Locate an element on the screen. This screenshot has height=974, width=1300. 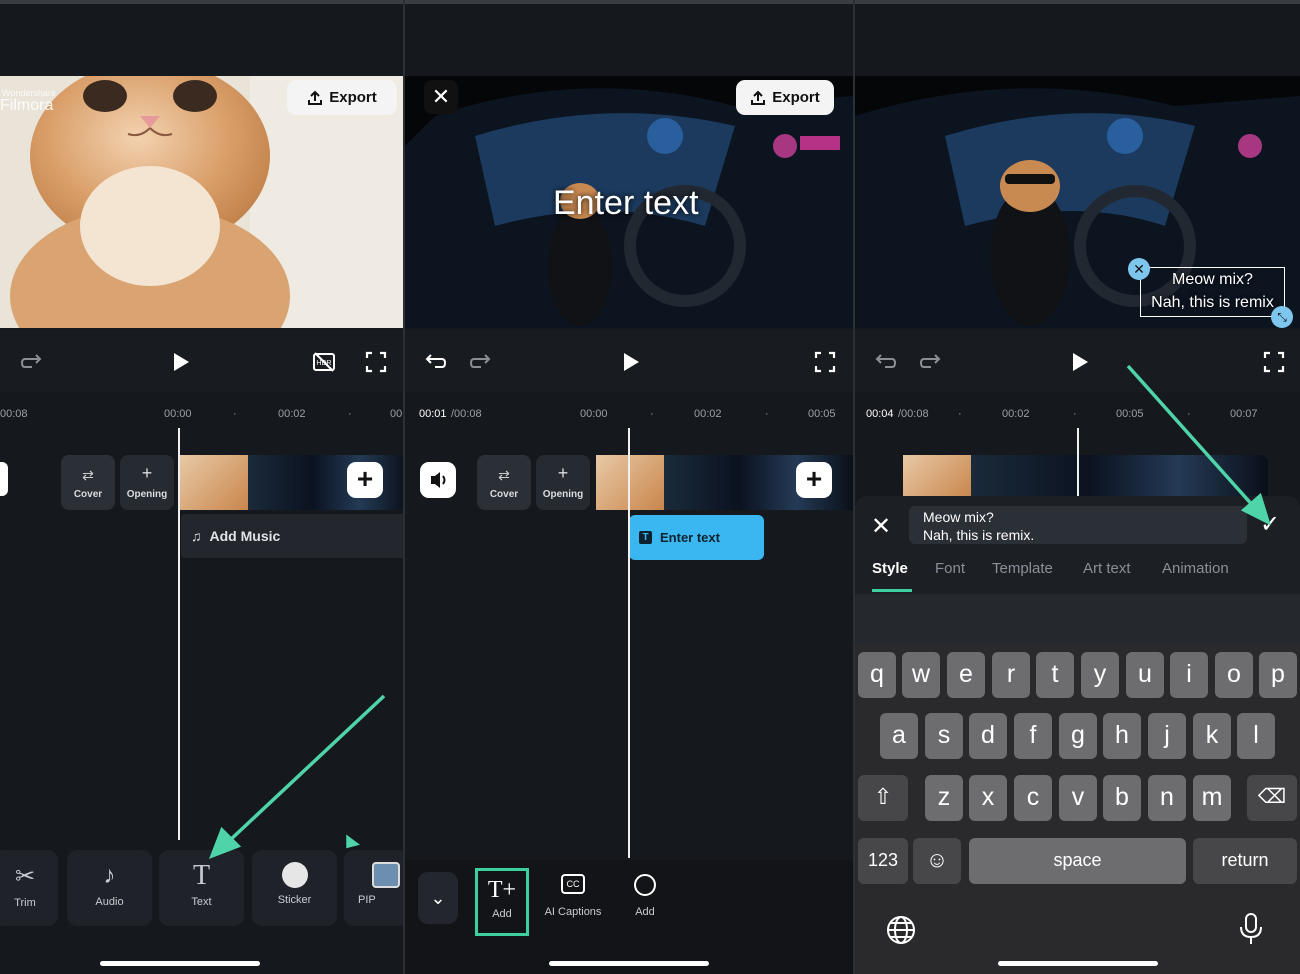
key: v is located at coordinates (1078, 798).